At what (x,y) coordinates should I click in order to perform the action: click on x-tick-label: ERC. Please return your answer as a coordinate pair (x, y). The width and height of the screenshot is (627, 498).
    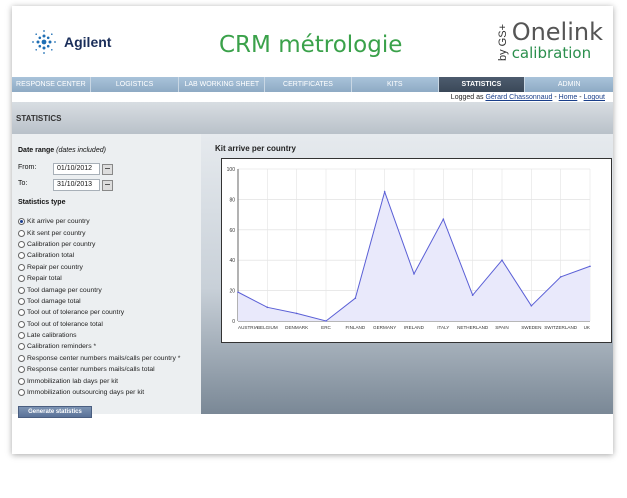
    Looking at the image, I should click on (326, 327).